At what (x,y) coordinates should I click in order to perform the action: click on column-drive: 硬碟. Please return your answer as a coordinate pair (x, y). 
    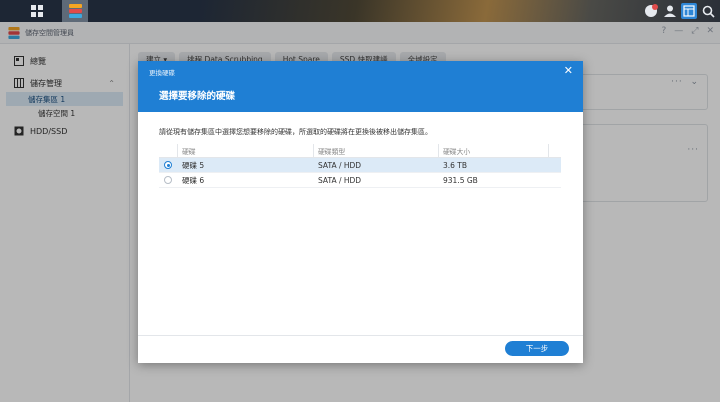
    Looking at the image, I should click on (245, 150).